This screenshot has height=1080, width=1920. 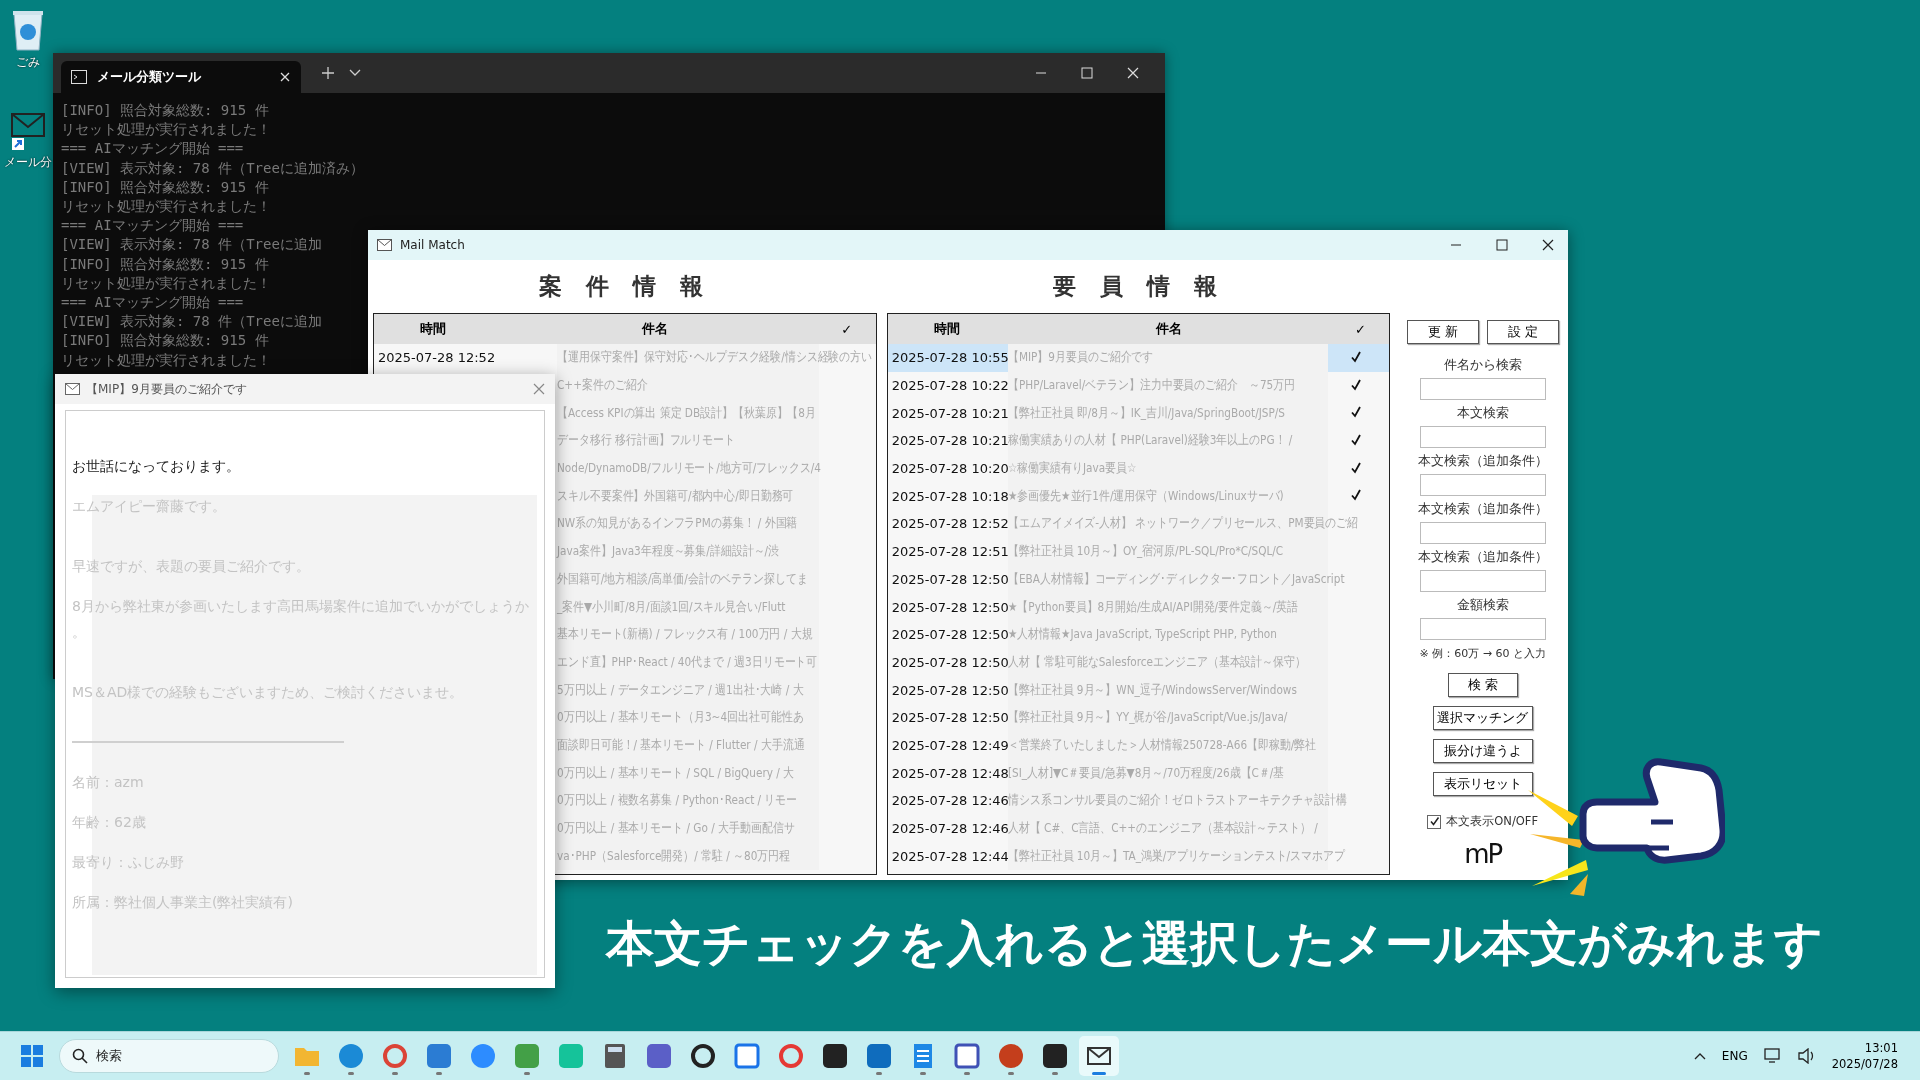 I want to click on checkbox, so click(x=1434, y=821).